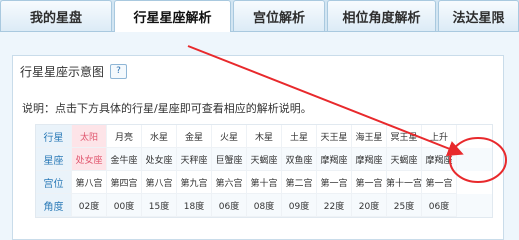  I want to click on tab-bar: 我的星盘 行星星座解析 宫位解析 相位角度解析 法达星限, so click(259, 16).